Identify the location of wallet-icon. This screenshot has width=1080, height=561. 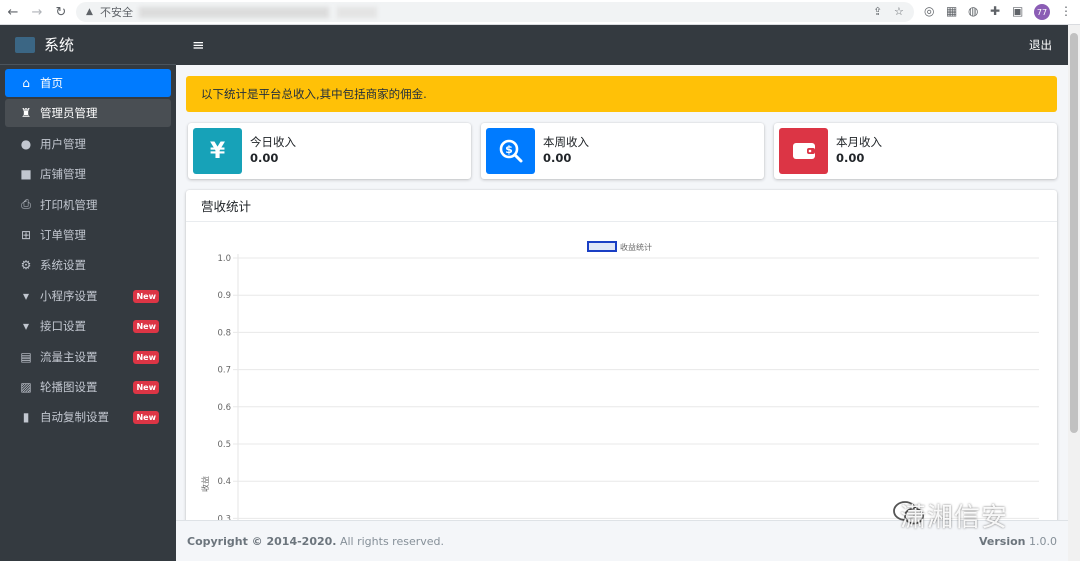
(803, 151).